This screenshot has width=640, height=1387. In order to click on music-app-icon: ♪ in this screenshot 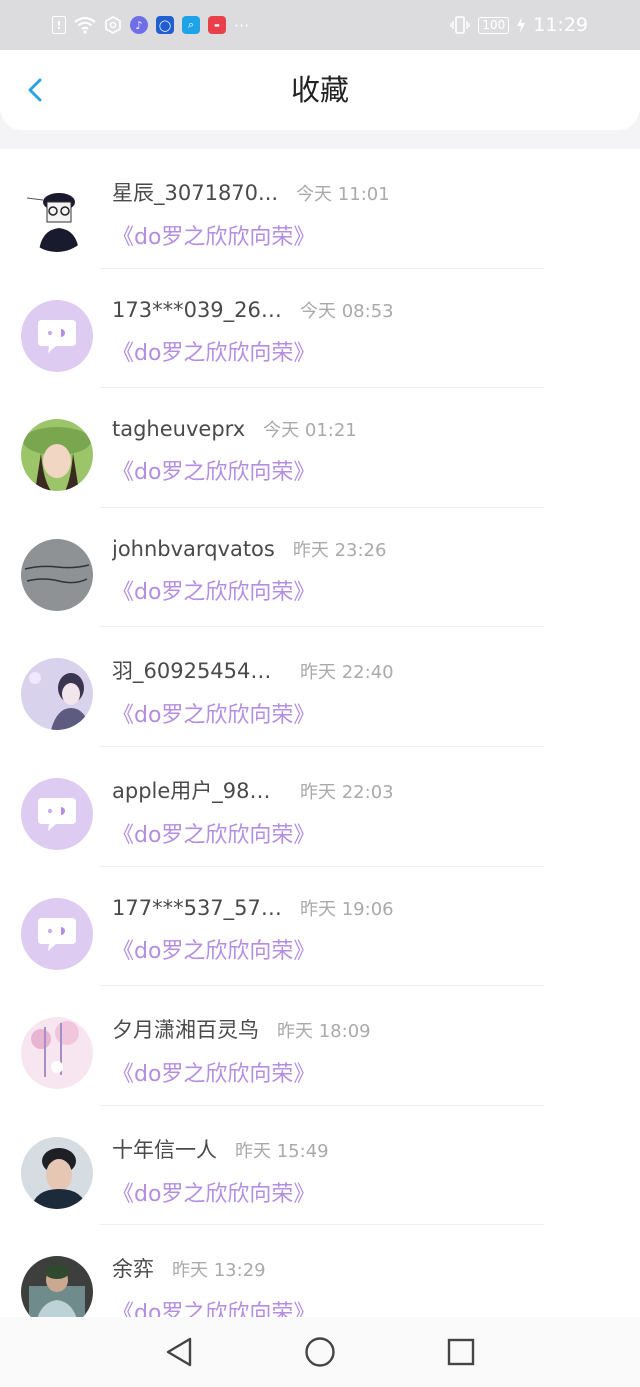, I will do `click(139, 25)`.